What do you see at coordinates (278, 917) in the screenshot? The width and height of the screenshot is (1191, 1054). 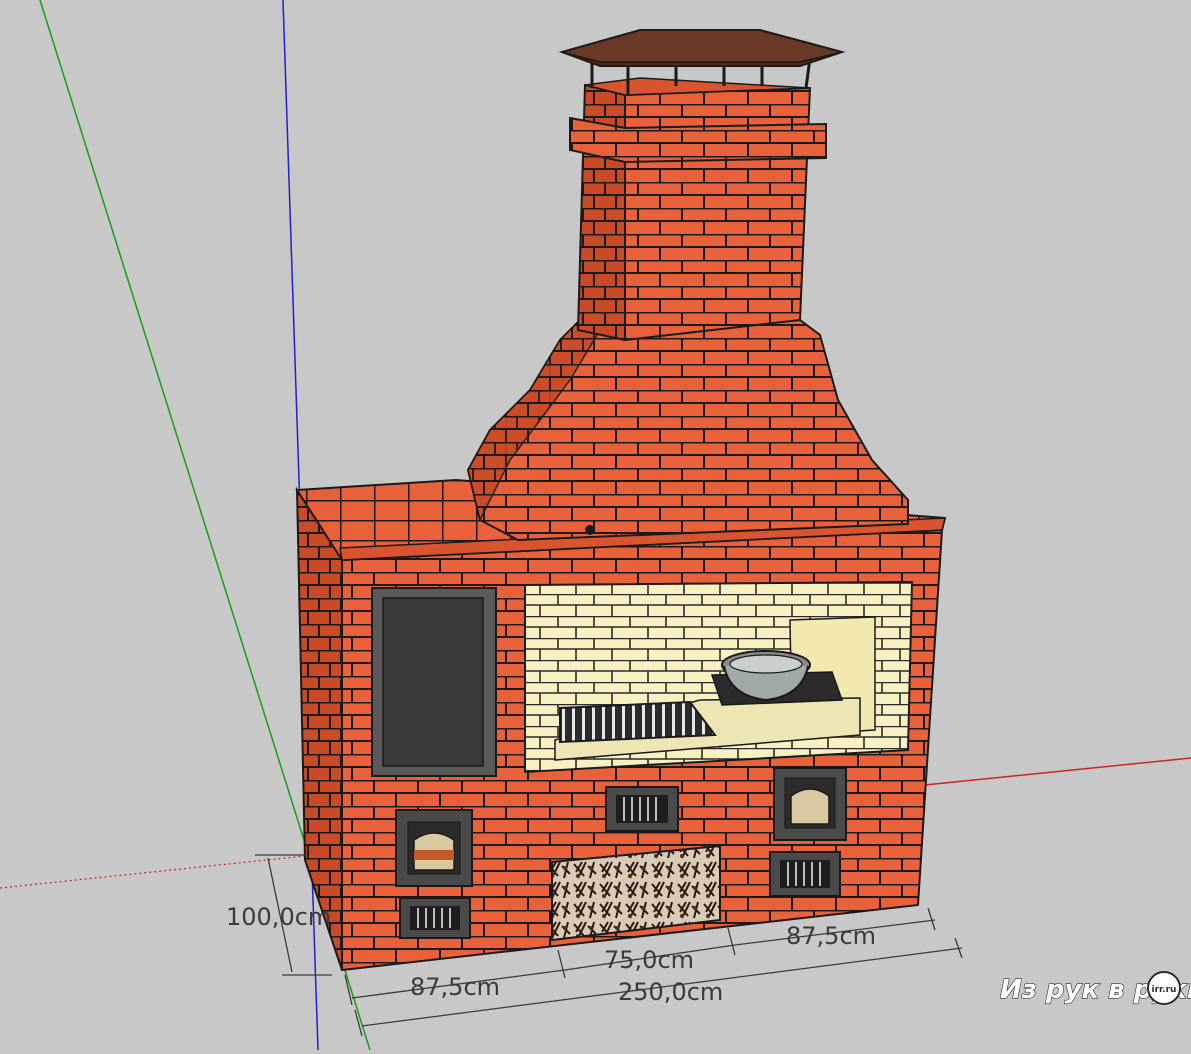 I see `dim-height: 100,0cm` at bounding box center [278, 917].